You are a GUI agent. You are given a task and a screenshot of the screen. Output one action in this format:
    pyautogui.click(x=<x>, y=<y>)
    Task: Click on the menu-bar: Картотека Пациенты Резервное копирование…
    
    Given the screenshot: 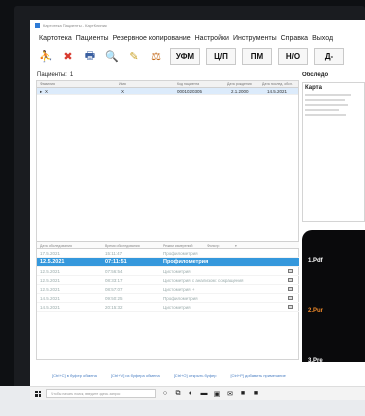 What is the action you would take?
    pyautogui.click(x=197, y=38)
    